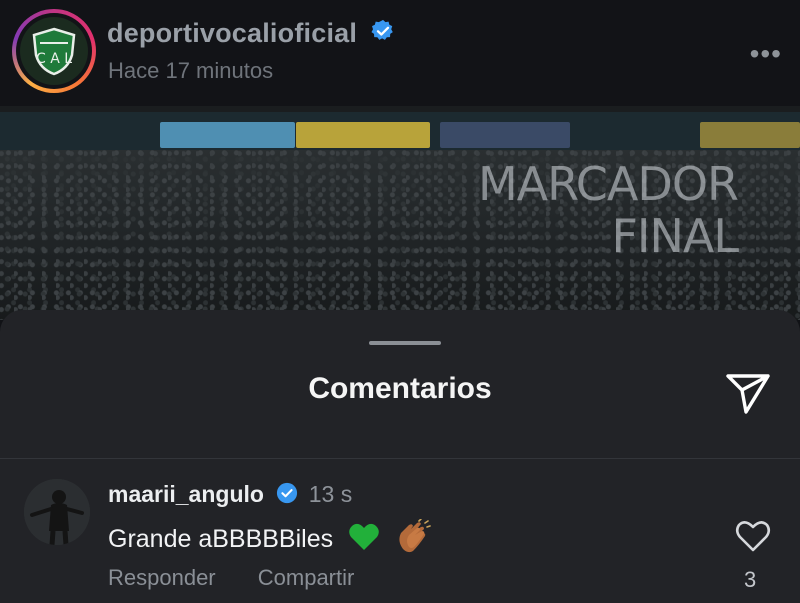 The image size is (800, 603). I want to click on more-options-icon: •••, so click(766, 54).